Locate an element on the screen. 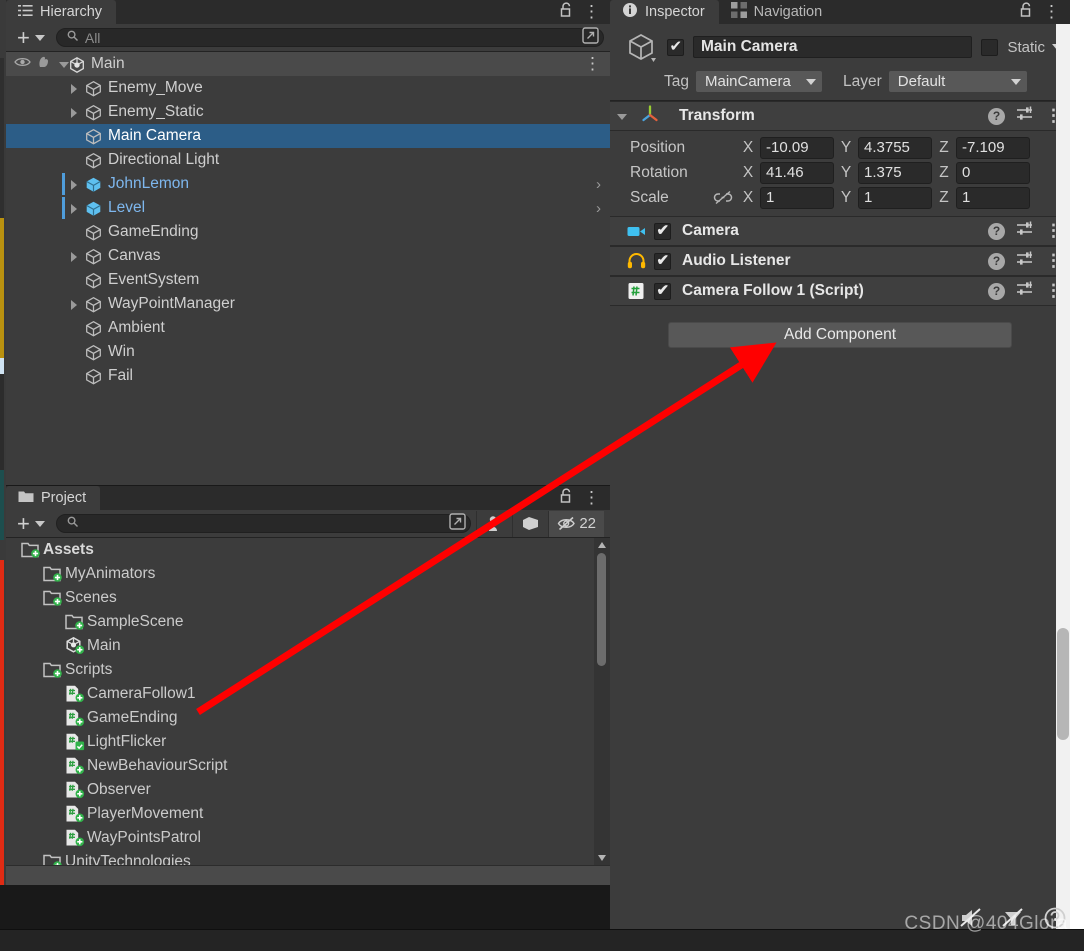  hierarchy-row-johnlemon: JohnLemon › is located at coordinates (308, 184).